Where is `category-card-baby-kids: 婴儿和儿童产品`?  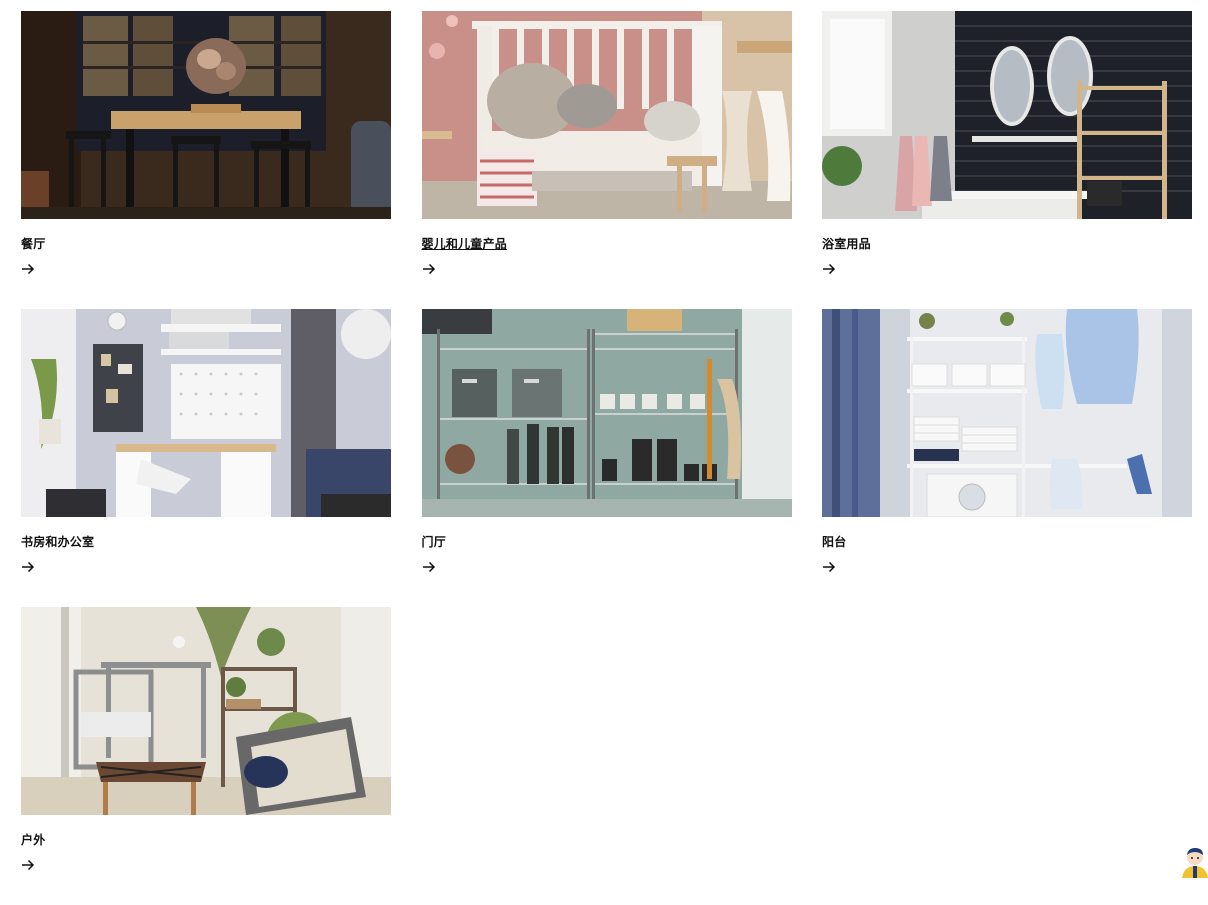 category-card-baby-kids: 婴儿和儿童产品 is located at coordinates (607, 160).